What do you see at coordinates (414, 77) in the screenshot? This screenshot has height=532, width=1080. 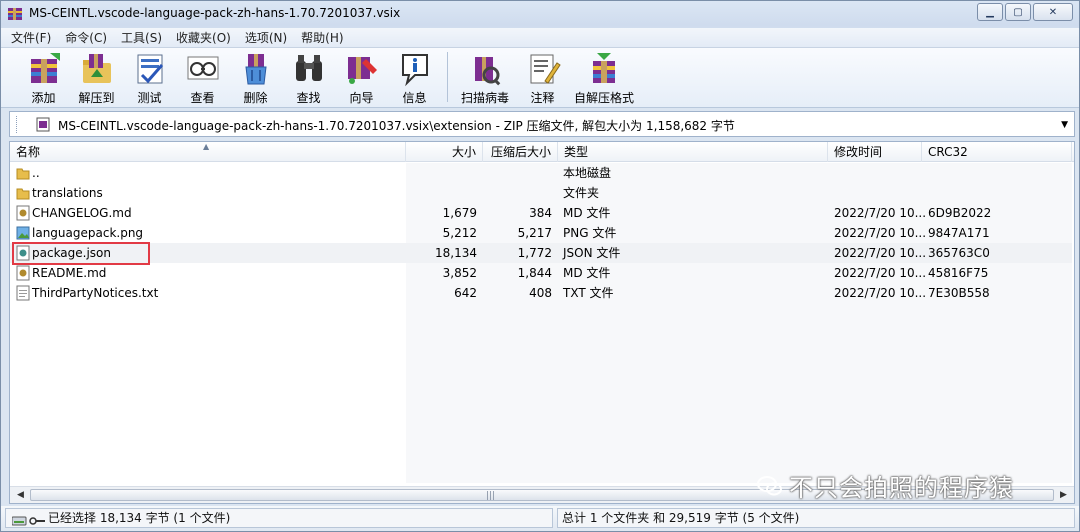 I see `info-button: 信息` at bounding box center [414, 77].